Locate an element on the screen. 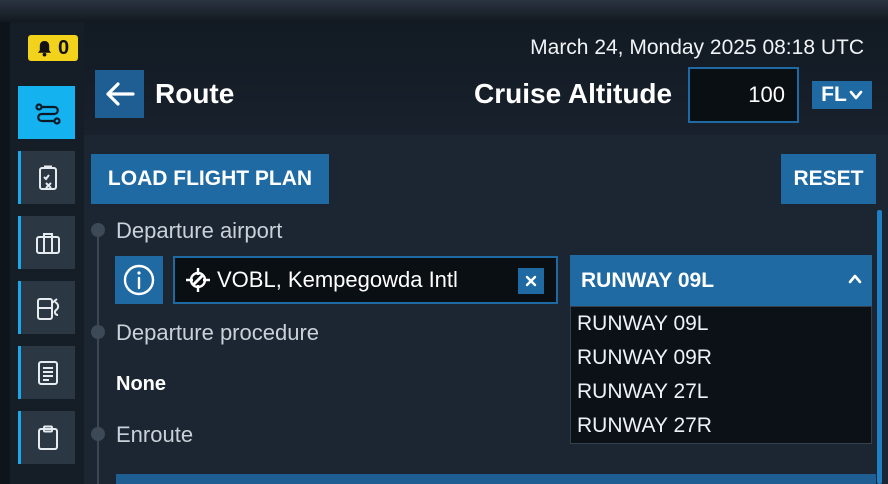  datetime-label: March 24, Monday 2025 08:18 UTC is located at coordinates (697, 47).